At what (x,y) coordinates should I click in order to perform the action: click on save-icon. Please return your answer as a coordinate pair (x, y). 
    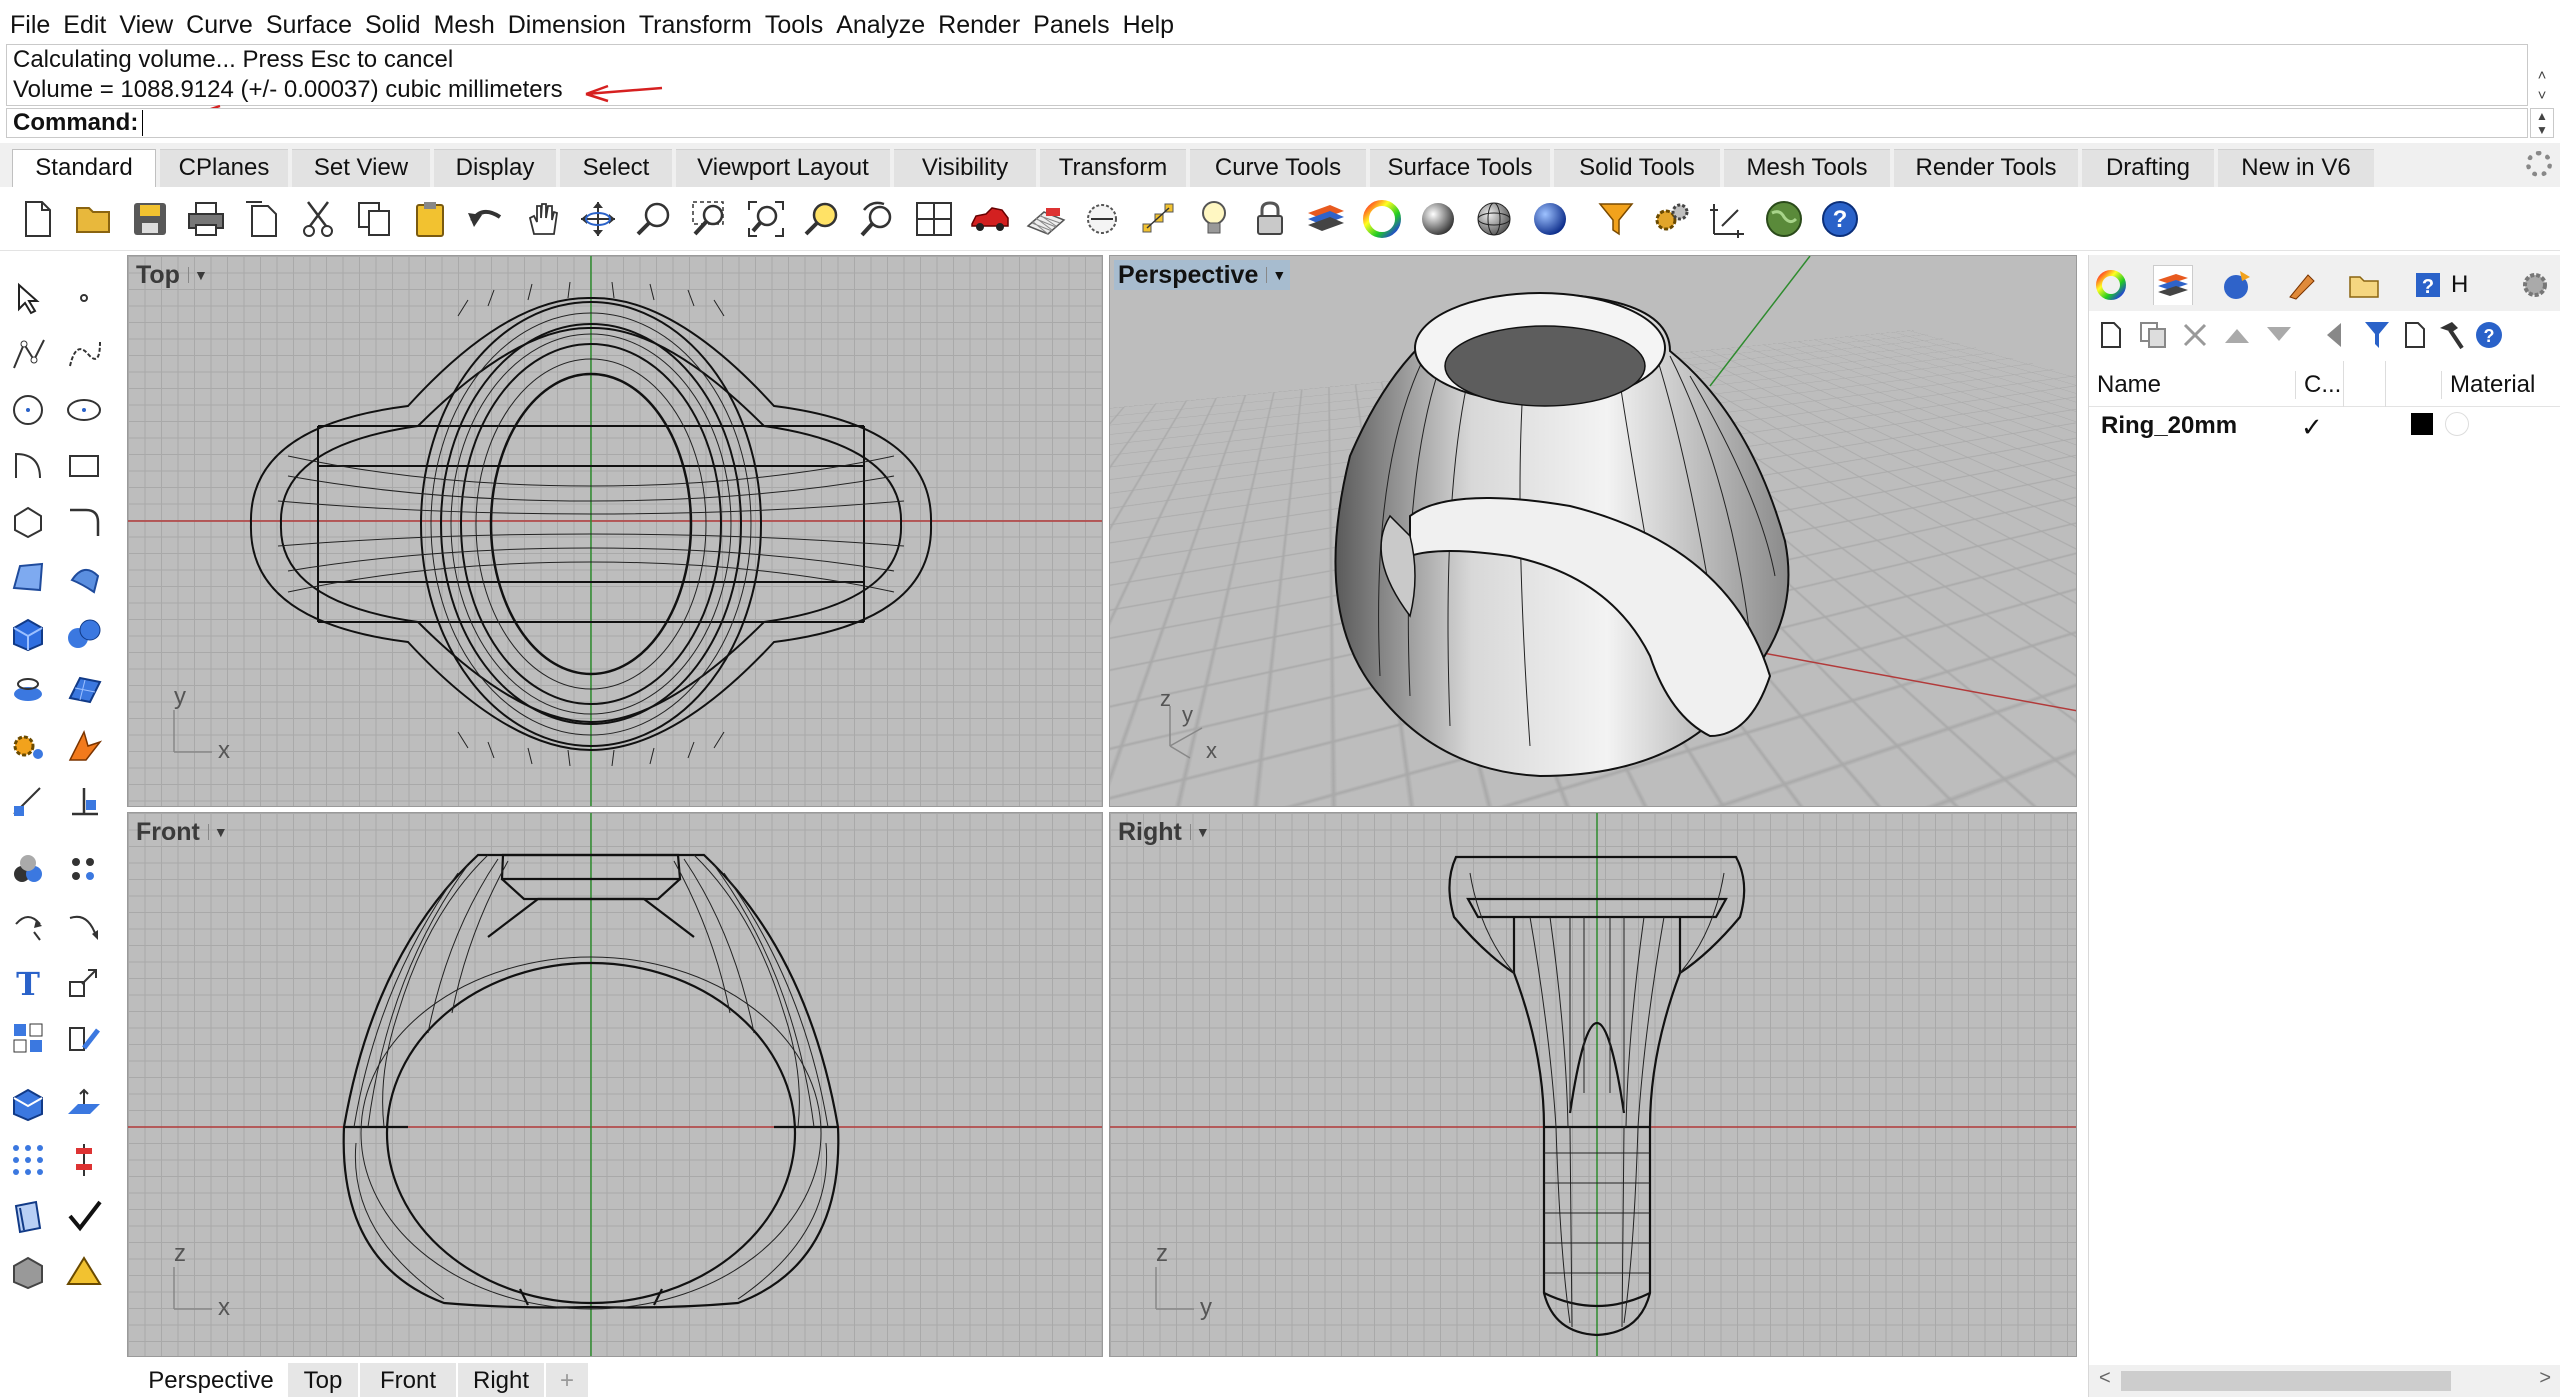
    Looking at the image, I should click on (150, 219).